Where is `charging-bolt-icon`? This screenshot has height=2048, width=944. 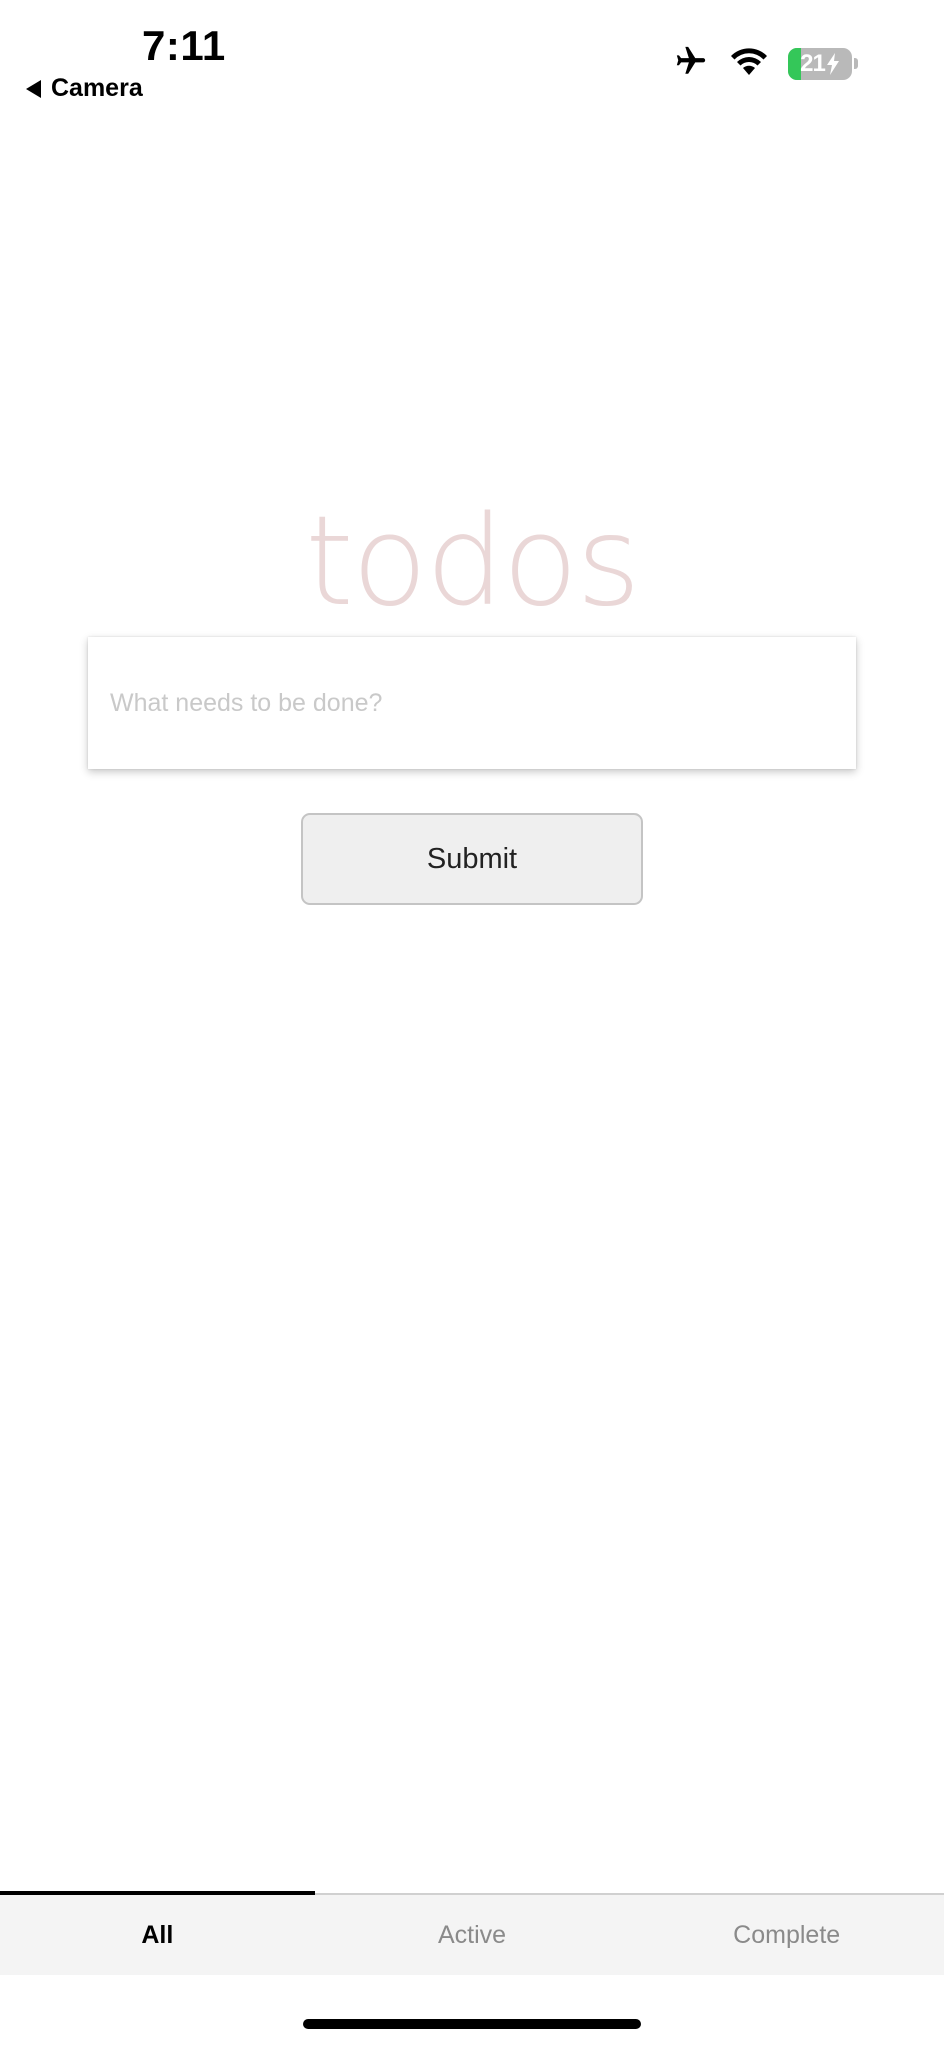
charging-bolt-icon is located at coordinates (832, 63).